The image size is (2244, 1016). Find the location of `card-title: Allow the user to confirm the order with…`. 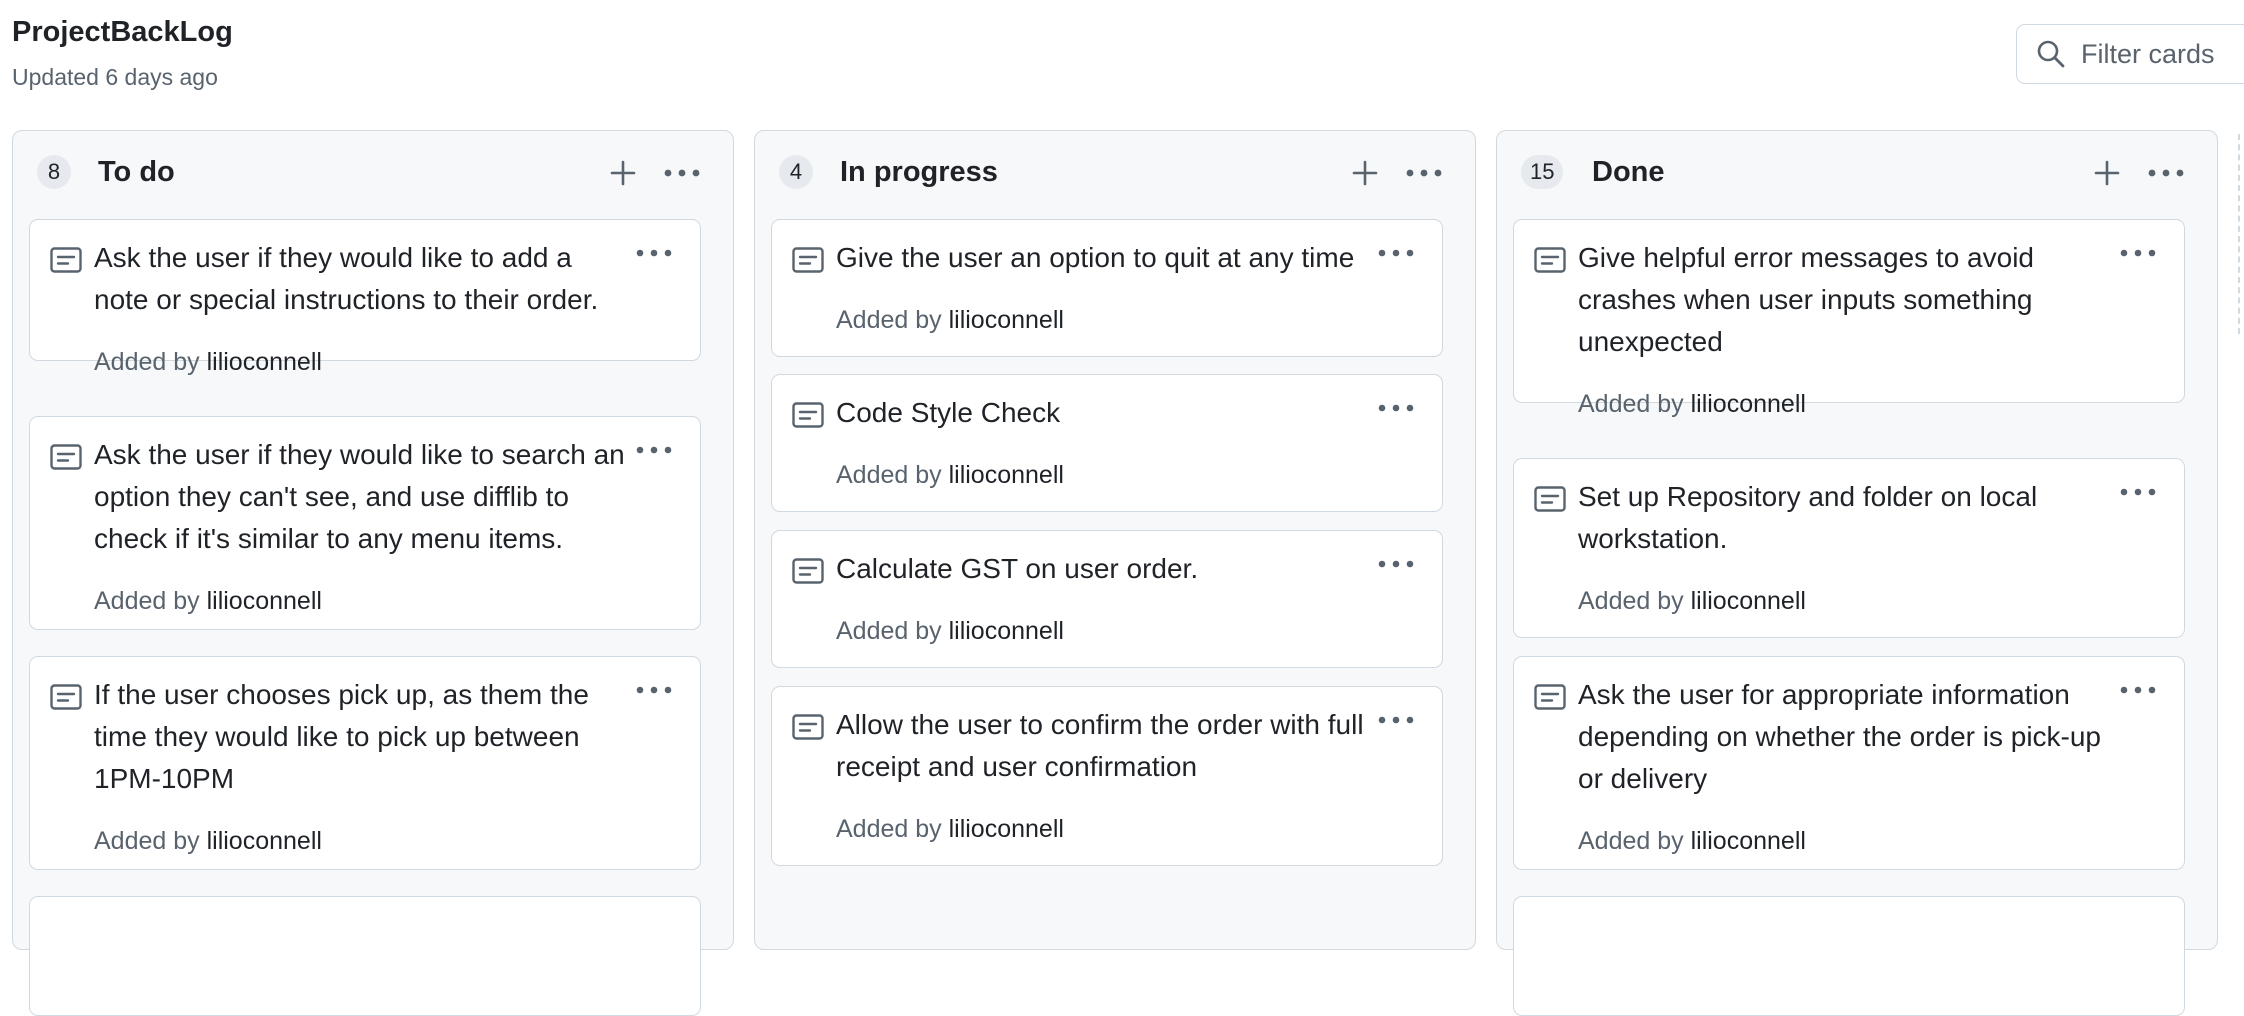

card-title: Allow the user to confirm the order with… is located at coordinates (1100, 745).